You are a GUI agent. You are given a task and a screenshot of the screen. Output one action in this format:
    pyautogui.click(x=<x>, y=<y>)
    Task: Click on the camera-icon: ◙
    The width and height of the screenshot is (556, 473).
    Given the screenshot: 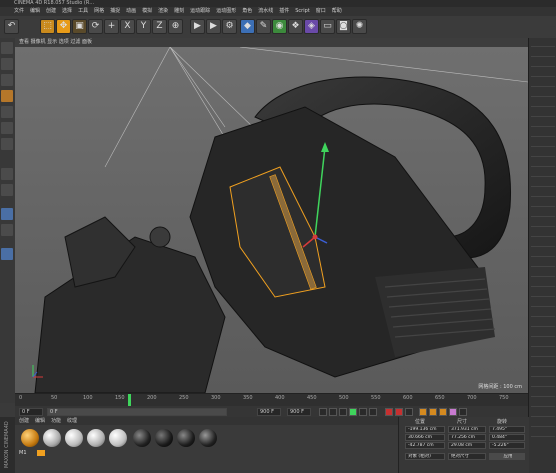 What is the action you would take?
    pyautogui.click(x=343, y=26)
    